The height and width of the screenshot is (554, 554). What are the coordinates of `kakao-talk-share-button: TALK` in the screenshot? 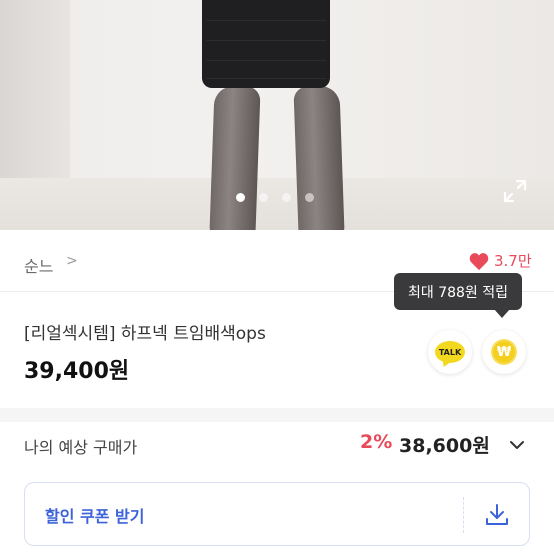 It's located at (450, 352).